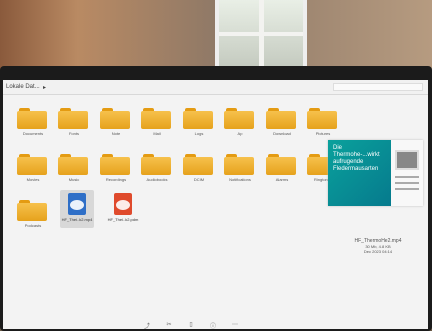 This screenshot has height=331, width=432. What do you see at coordinates (378, 87) in the screenshot?
I see `search-box` at bounding box center [378, 87].